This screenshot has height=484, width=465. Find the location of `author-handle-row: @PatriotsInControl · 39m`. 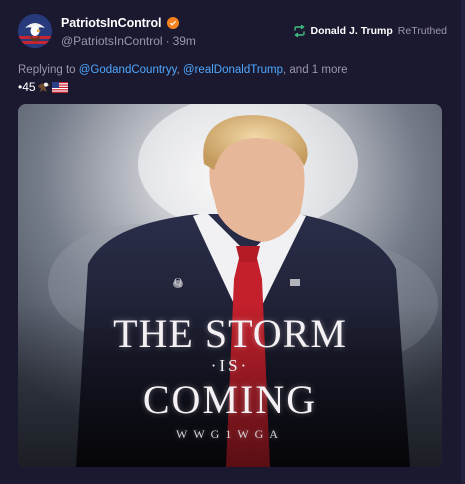

author-handle-row: @PatriotsInControl · 39m is located at coordinates (128, 41).